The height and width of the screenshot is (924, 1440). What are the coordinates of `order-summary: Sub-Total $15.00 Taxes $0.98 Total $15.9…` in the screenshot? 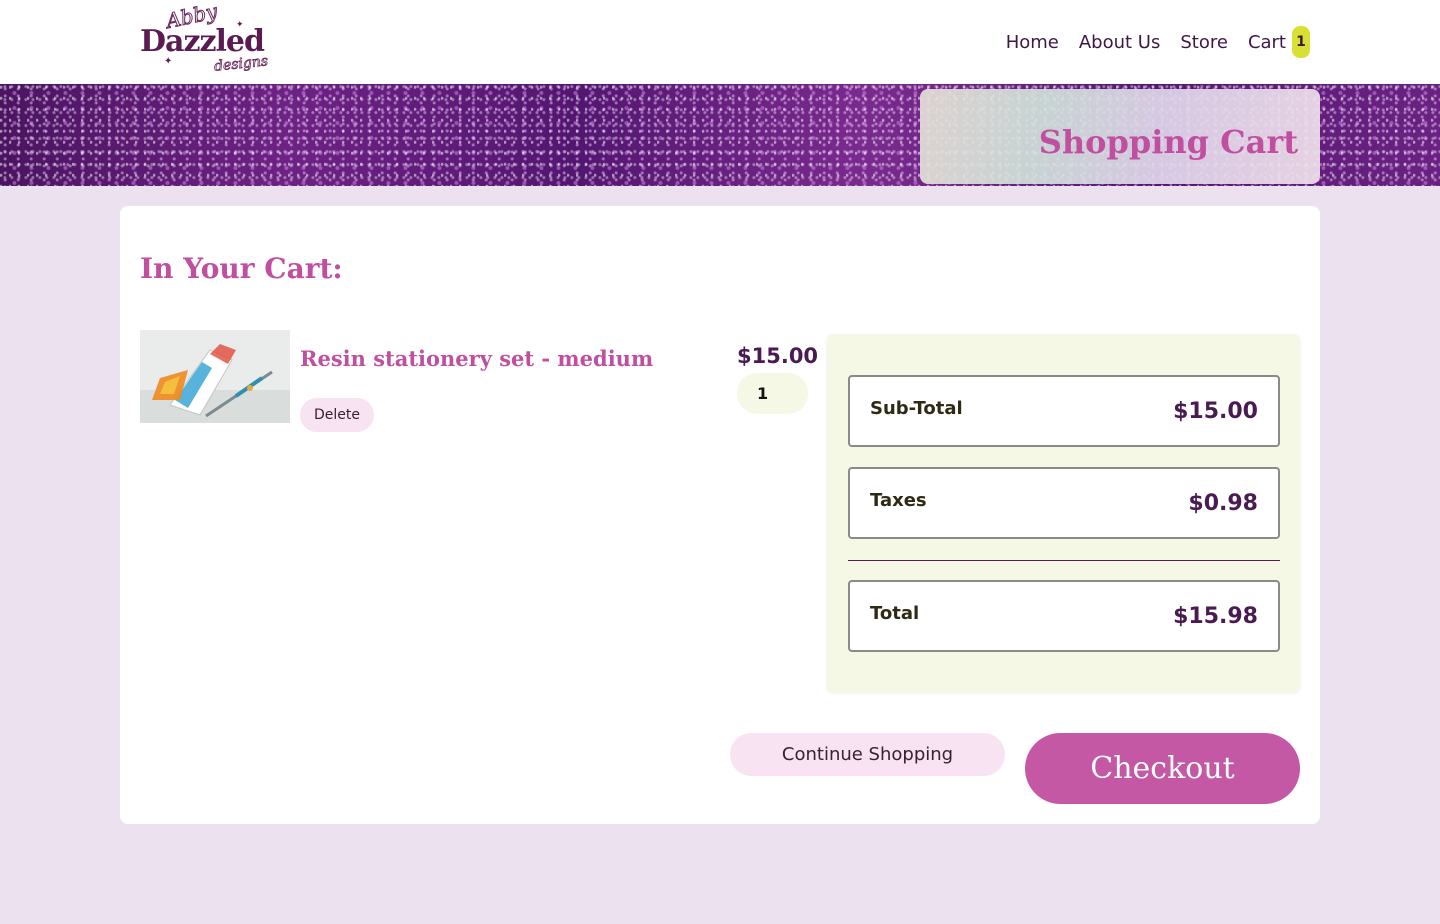 It's located at (1063, 513).